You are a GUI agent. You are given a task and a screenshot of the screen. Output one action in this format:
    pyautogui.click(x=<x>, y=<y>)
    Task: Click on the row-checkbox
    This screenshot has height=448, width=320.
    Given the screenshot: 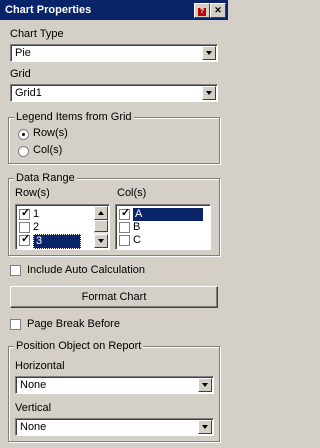 What is the action you would take?
    pyautogui.click(x=24, y=227)
    